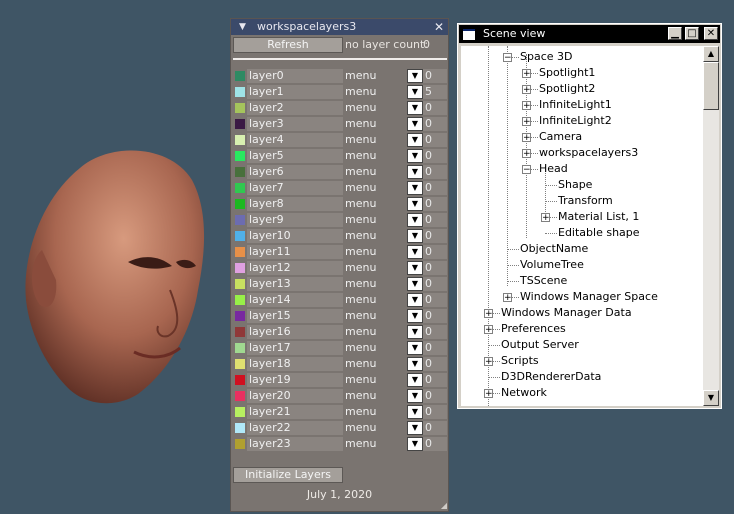  Describe the element at coordinates (295, 428) in the screenshot. I see `layer-name-field: layer22` at that location.